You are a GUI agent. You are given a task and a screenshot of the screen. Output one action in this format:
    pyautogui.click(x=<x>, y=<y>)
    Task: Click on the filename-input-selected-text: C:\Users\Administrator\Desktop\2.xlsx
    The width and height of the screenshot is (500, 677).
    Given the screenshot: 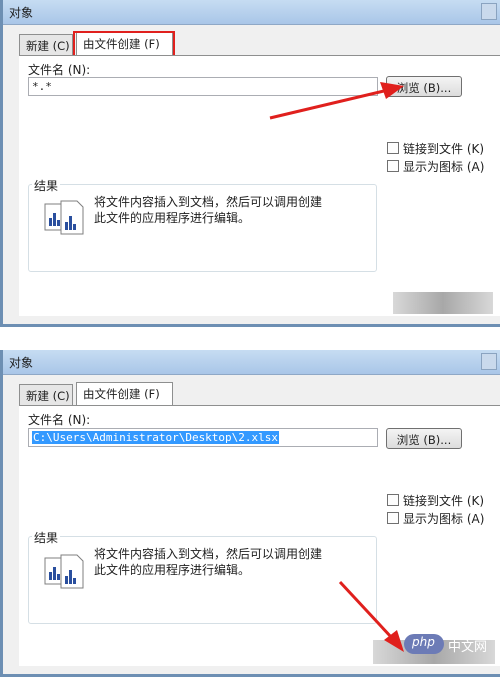 What is the action you would take?
    pyautogui.click(x=156, y=437)
    